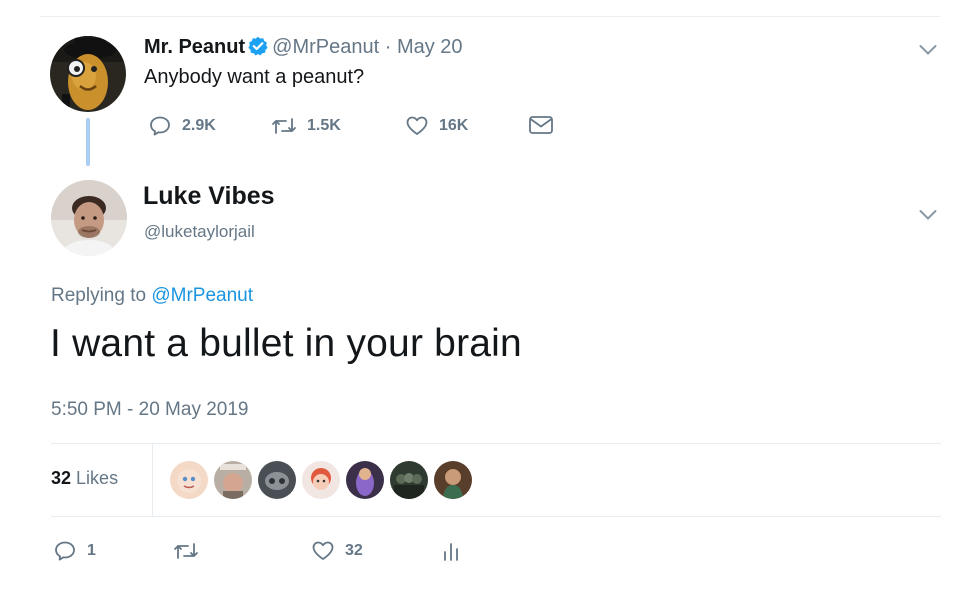 Image resolution: width=958 pixels, height=606 pixels. Describe the element at coordinates (454, 125) in the screenshot. I see `like-count: 16K` at that location.